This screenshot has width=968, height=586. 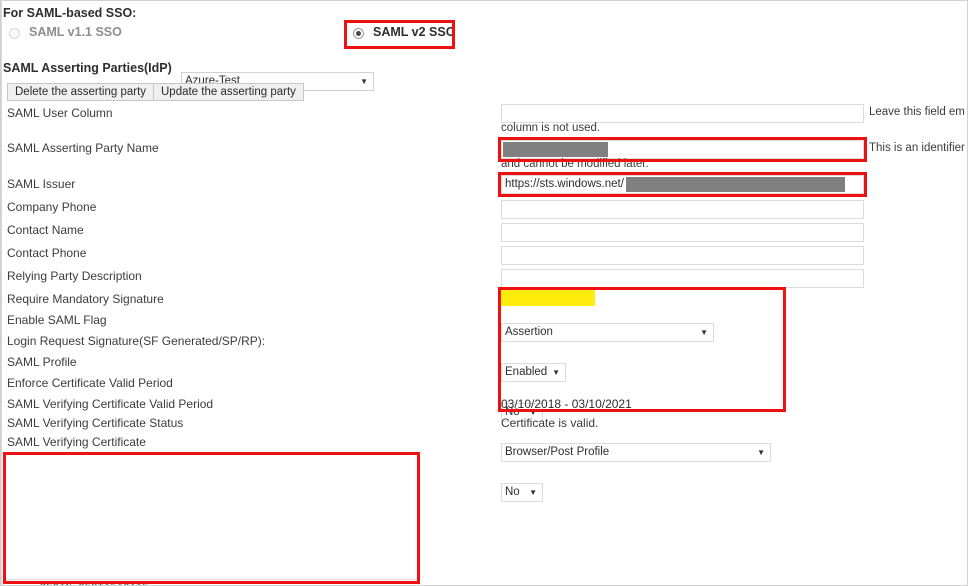 What do you see at coordinates (60, 113) in the screenshot?
I see `label-saml-user-column: SAML User Column` at bounding box center [60, 113].